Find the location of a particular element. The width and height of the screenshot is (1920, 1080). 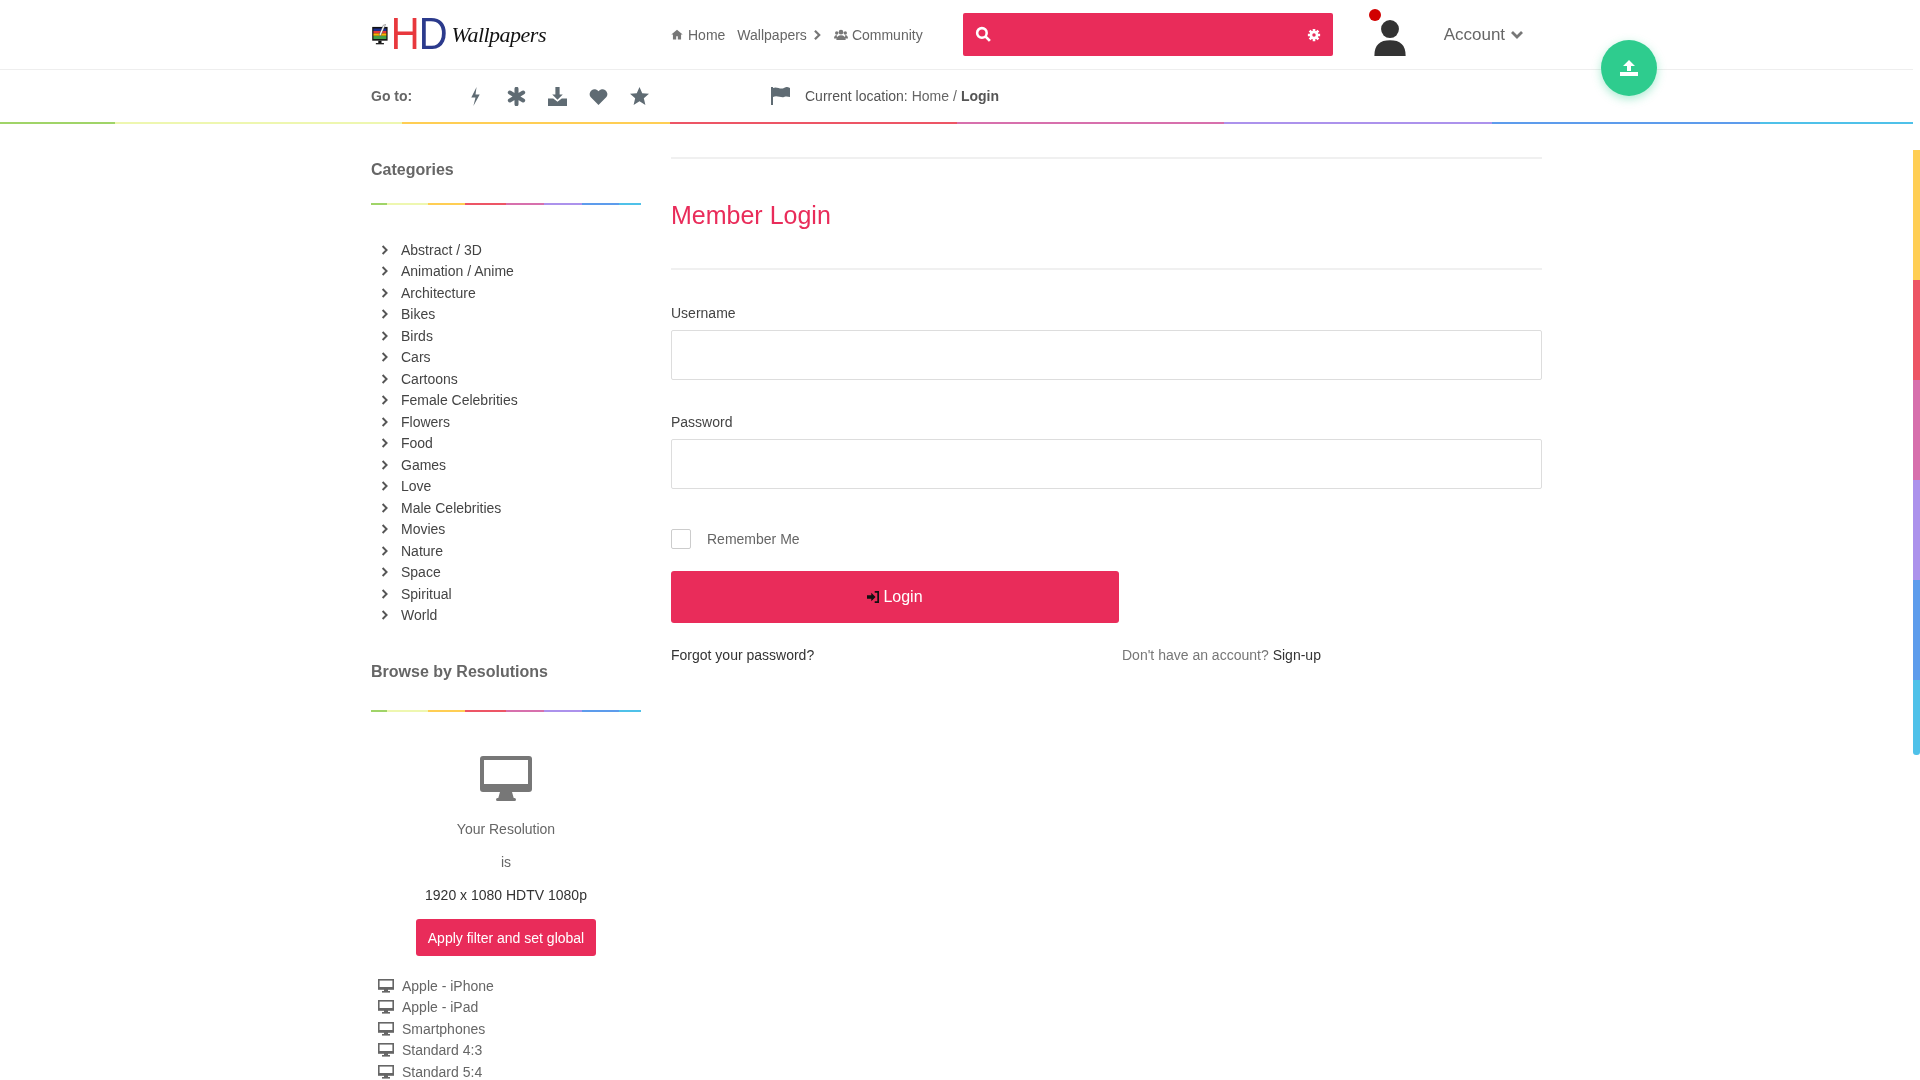

category-link: Cars is located at coordinates (511, 357).